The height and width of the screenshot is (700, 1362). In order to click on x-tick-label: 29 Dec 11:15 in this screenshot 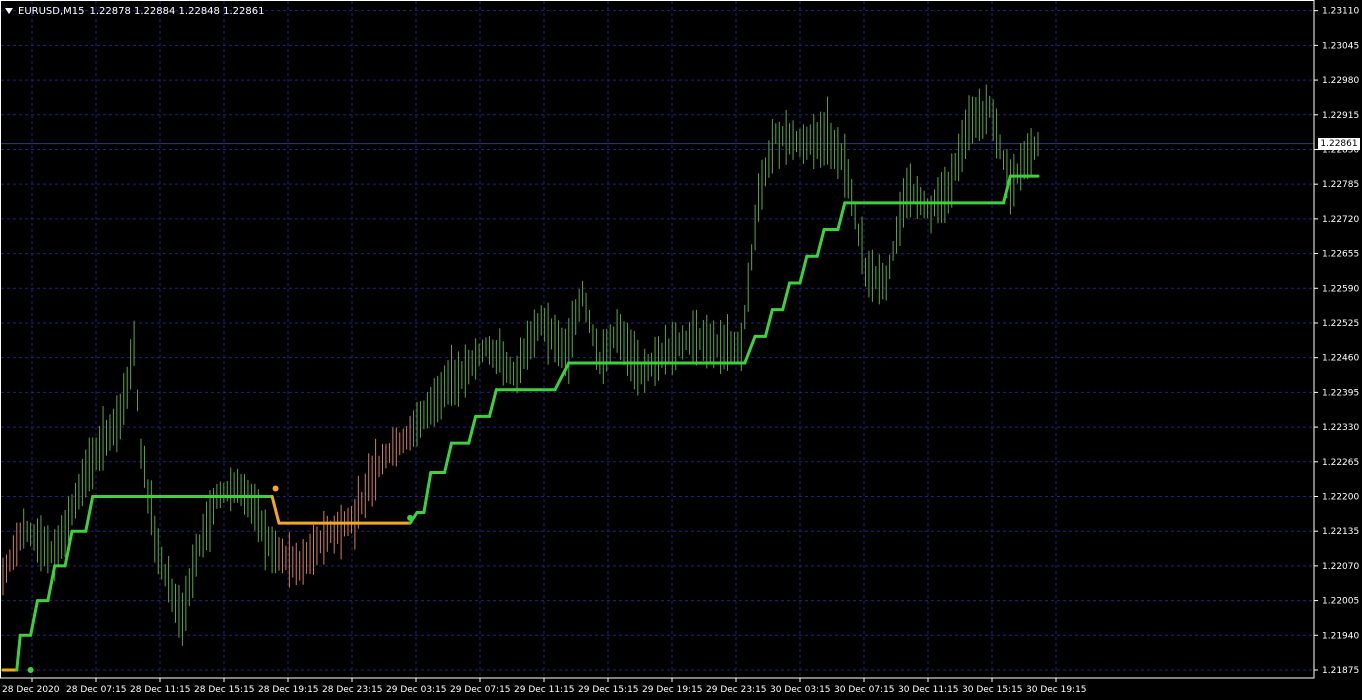, I will do `click(544, 690)`.